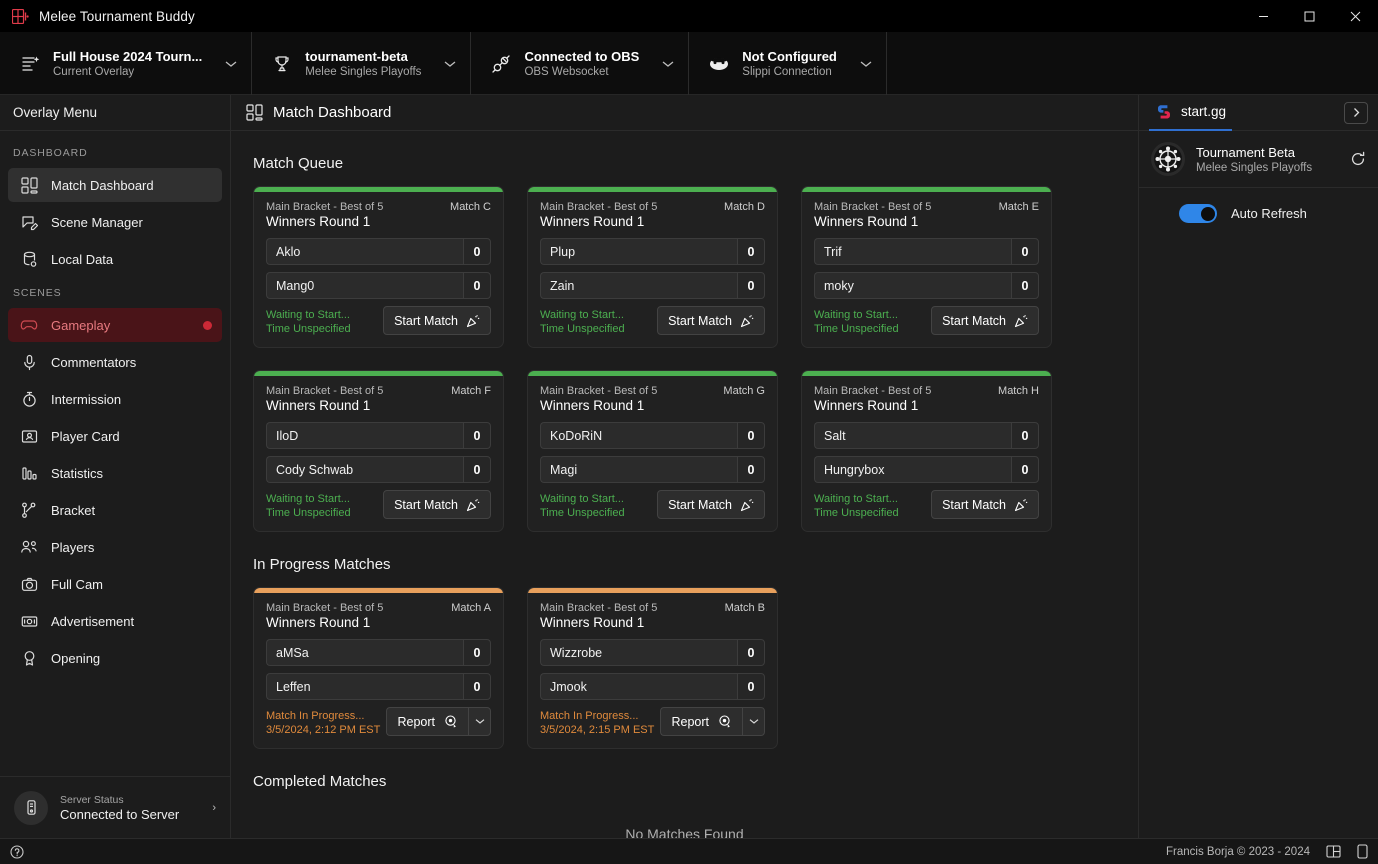 Image resolution: width=1378 pixels, height=864 pixels. I want to click on player-name-field: Zain, so click(638, 285).